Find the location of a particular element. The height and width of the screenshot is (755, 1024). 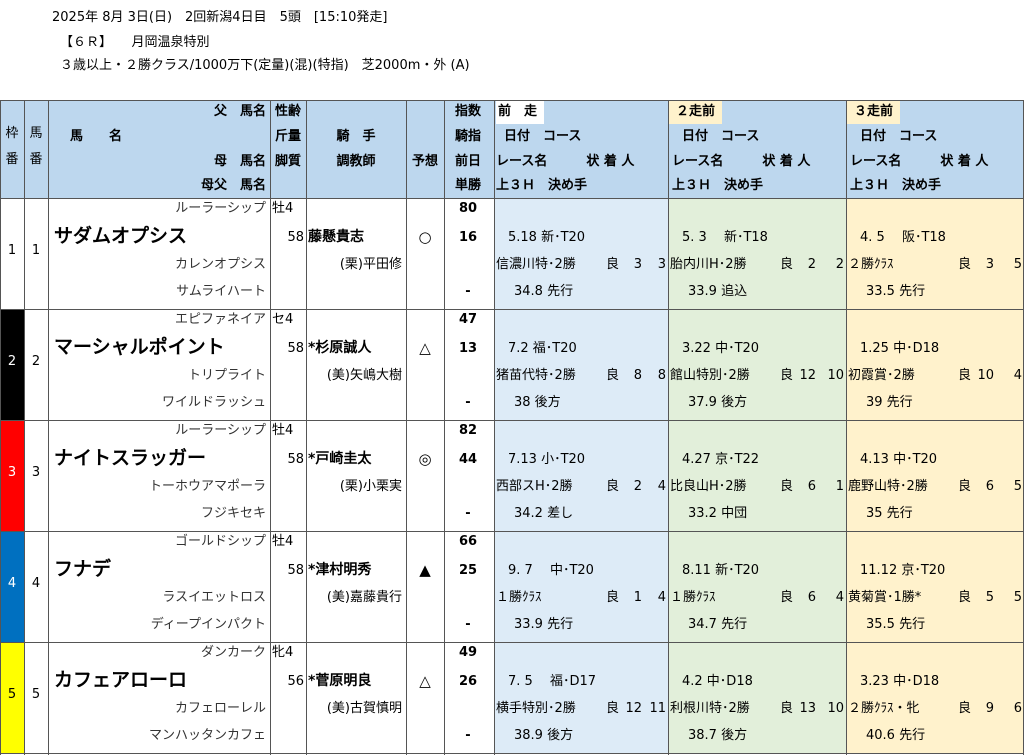

race-name: 信濃川特･2勝 is located at coordinates (536, 264).